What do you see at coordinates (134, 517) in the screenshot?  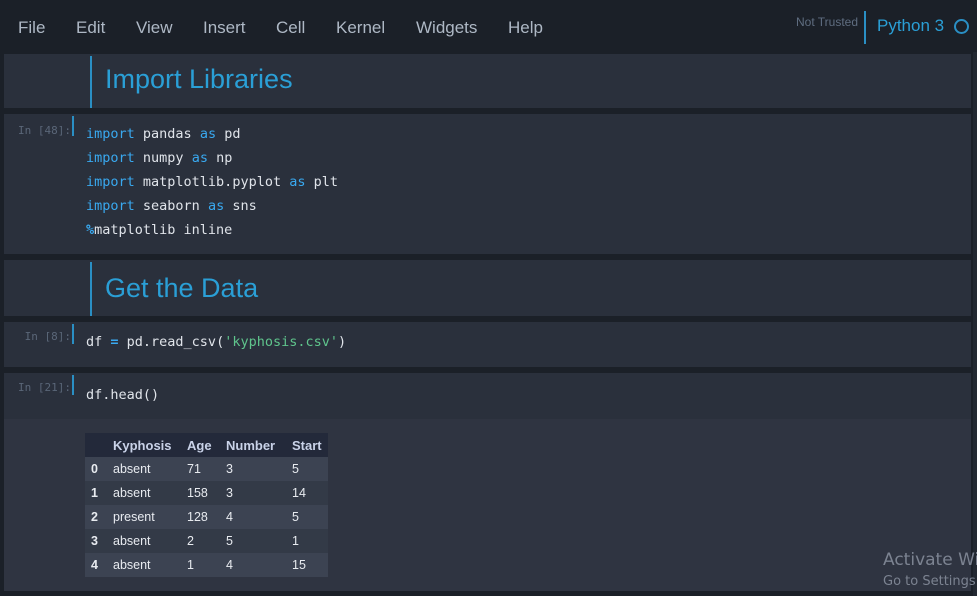 I see `table-cell: present` at bounding box center [134, 517].